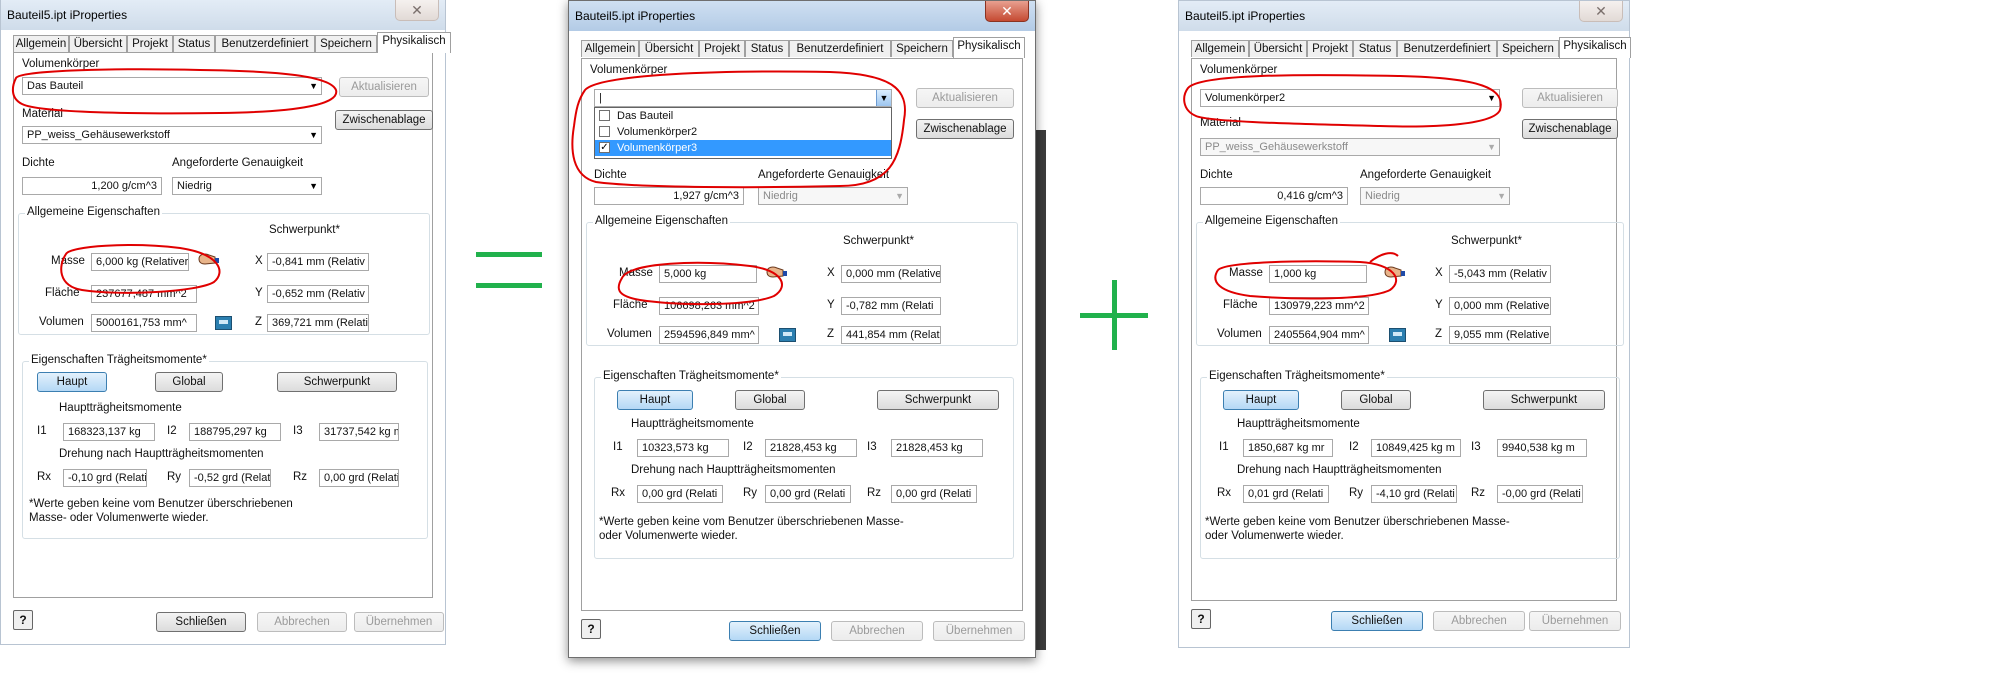 The height and width of the screenshot is (700, 2000). What do you see at coordinates (1274, 196) in the screenshot?
I see `dichte-field: 0,416 g/cm^3` at bounding box center [1274, 196].